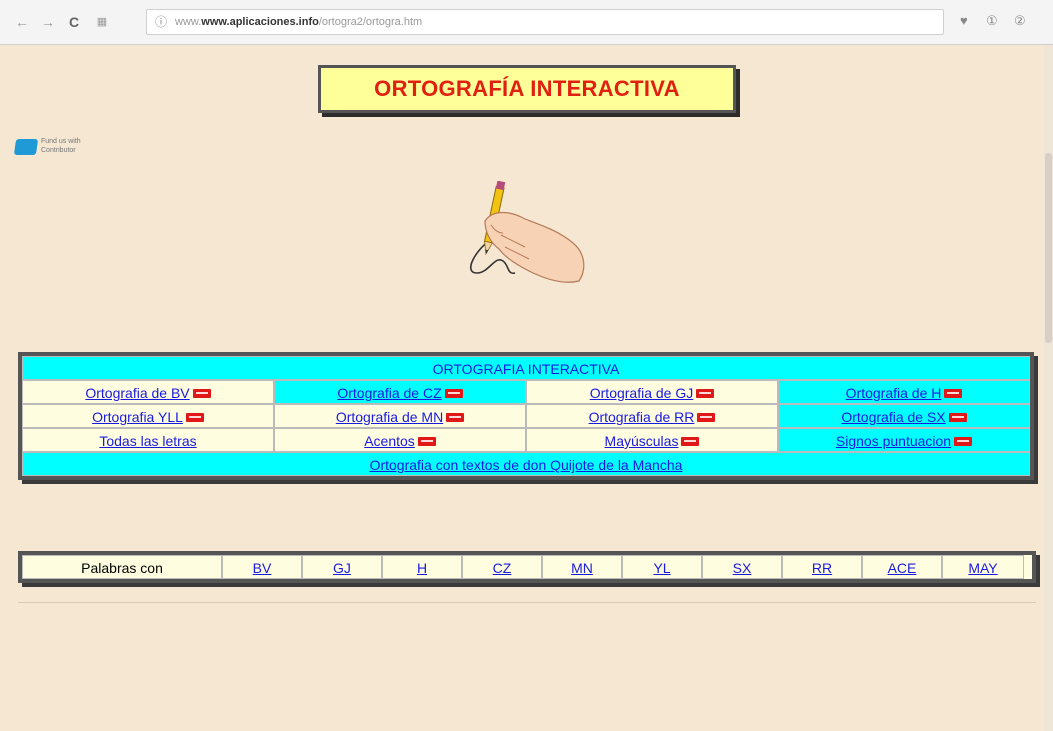 Image resolution: width=1053 pixels, height=731 pixels. Describe the element at coordinates (137, 393) in the screenshot. I see `link-ortografia-bv: Ortografia de BV` at that location.